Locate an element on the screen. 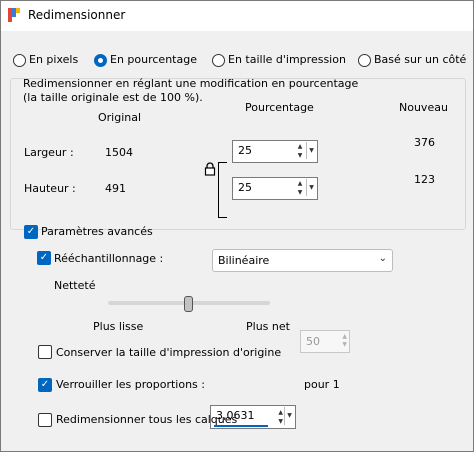  sharpness-value-spinner: 50 ▲ ▼ is located at coordinates (325, 341).